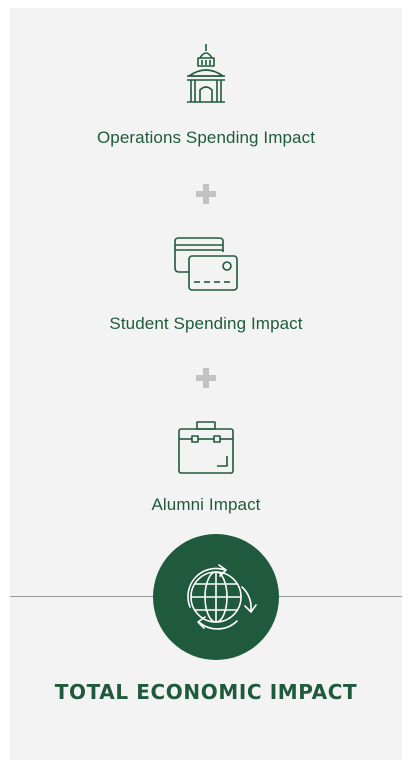 The image size is (409, 766). Describe the element at coordinates (206, 137) in the screenshot. I see `operations-spending-label: Operations Spending Impact` at that location.